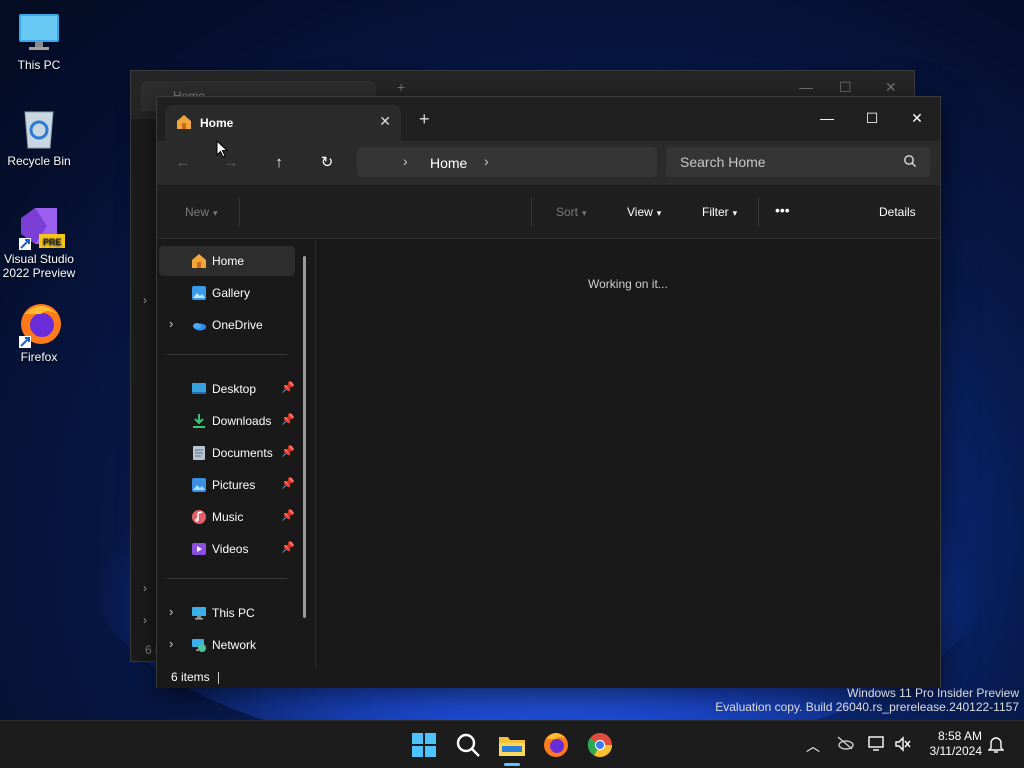  Describe the element at coordinates (227, 354) in the screenshot. I see `sidebar-divider` at that location.